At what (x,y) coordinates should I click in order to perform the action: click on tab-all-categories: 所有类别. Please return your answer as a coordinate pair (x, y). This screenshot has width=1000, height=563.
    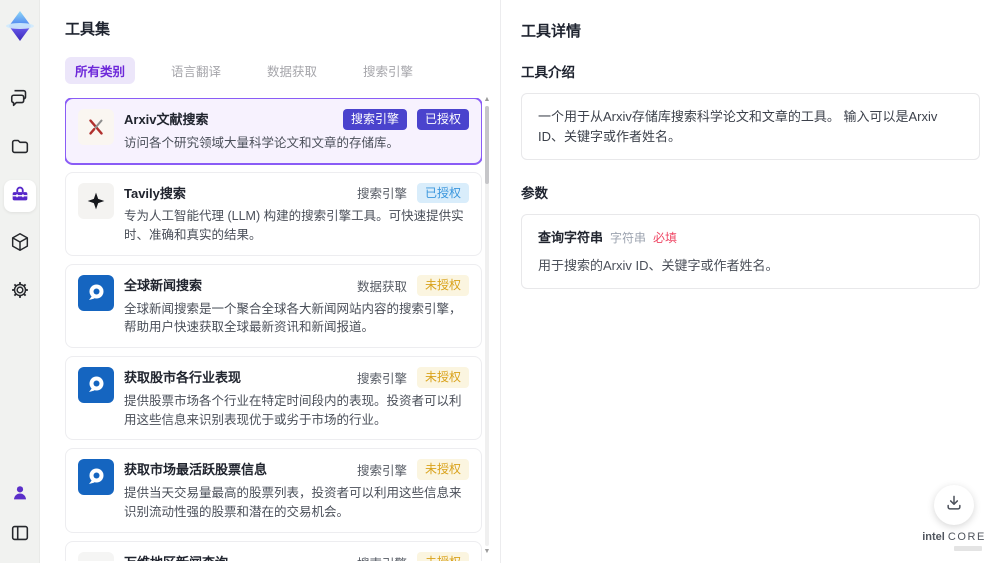
    Looking at the image, I should click on (100, 70).